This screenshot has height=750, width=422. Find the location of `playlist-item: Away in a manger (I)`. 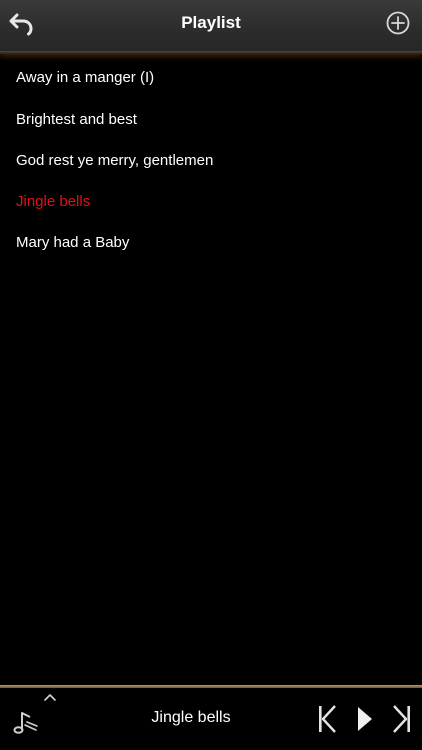

playlist-item: Away in a manger (I) is located at coordinates (211, 77).